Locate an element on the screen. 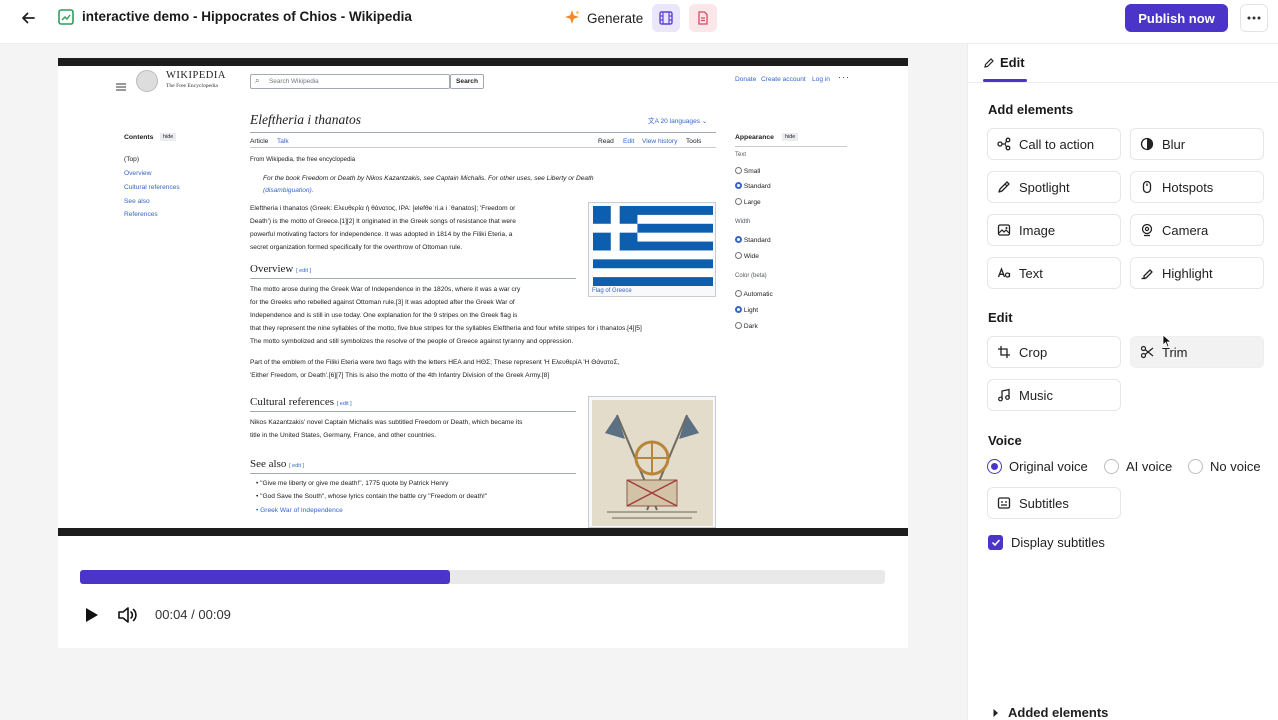  blur-label: Blur is located at coordinates (1174, 144).